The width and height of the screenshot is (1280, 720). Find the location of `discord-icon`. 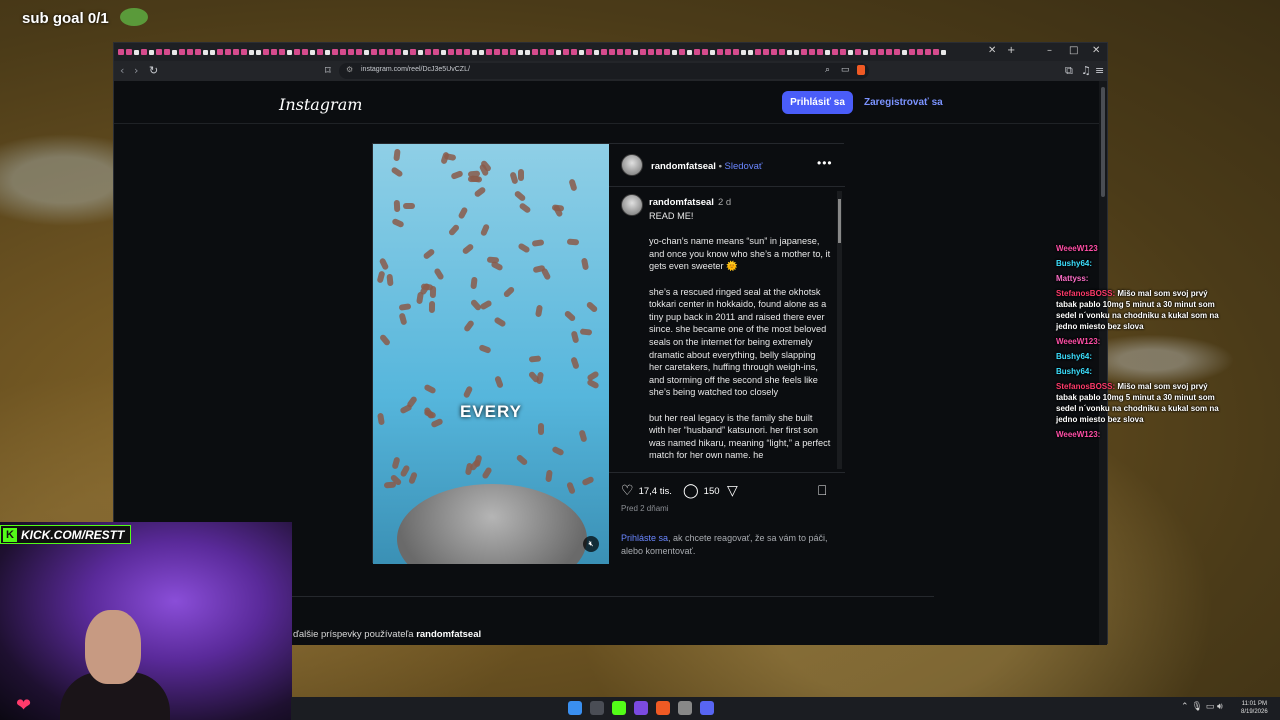

discord-icon is located at coordinates (707, 708).